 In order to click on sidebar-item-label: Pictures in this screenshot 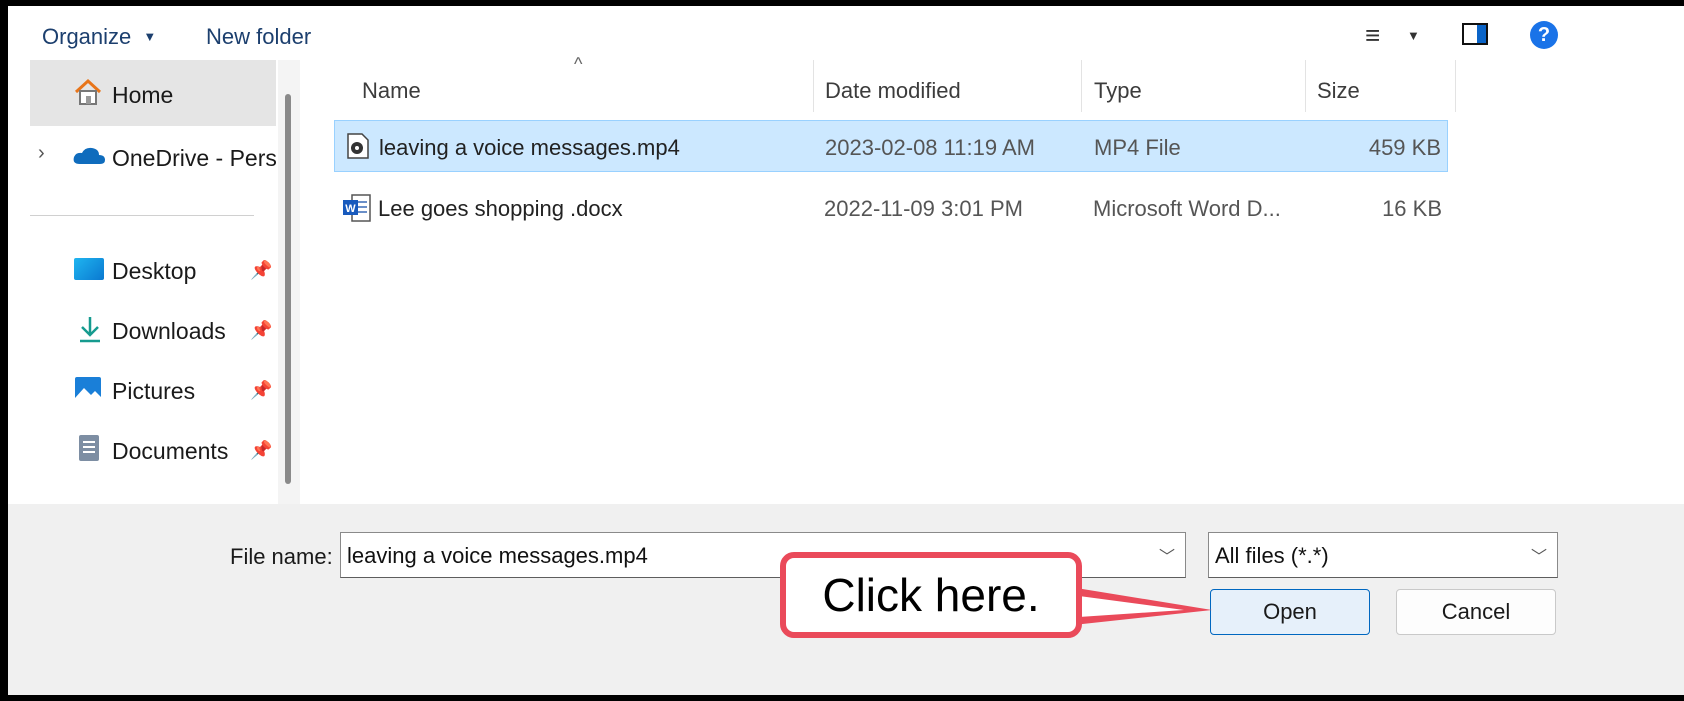, I will do `click(154, 391)`.